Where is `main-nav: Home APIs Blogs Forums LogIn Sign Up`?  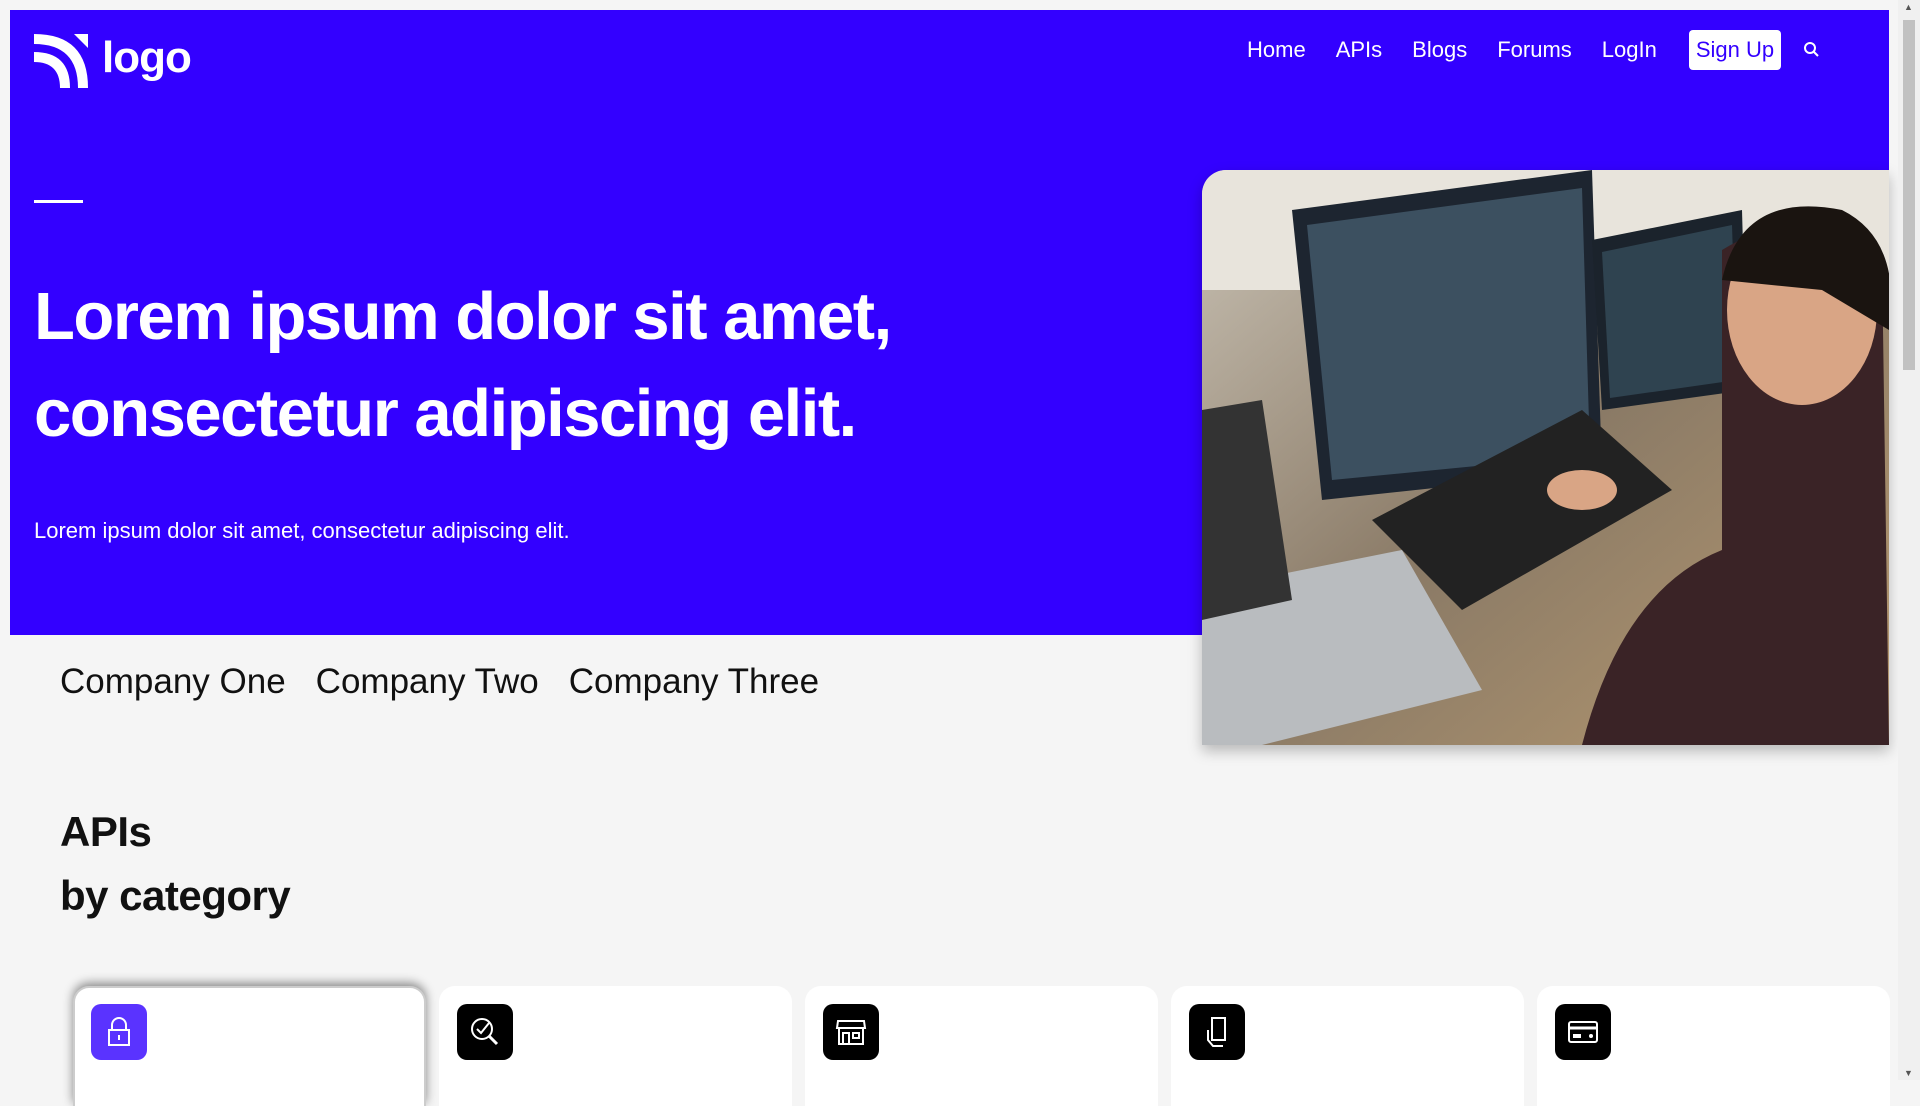
main-nav: Home APIs Blogs Forums LogIn Sign Up is located at coordinates (1534, 50).